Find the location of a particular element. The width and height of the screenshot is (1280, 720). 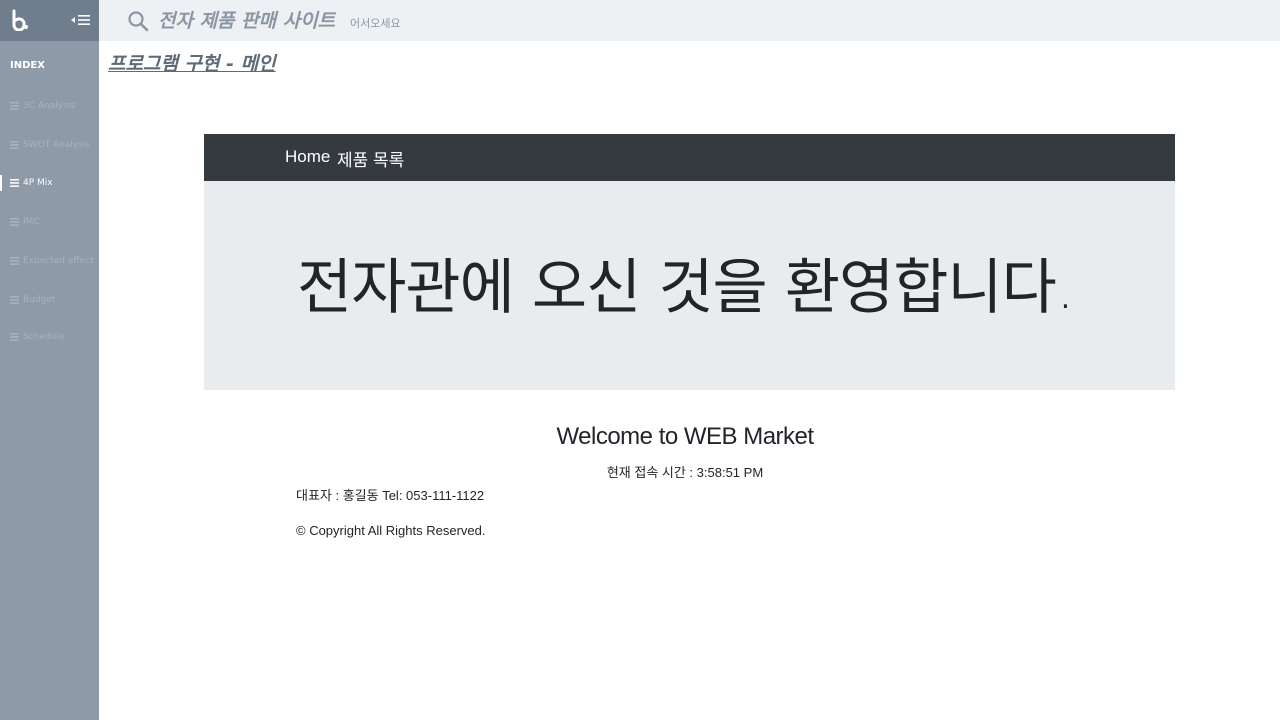

sidebar-item-label: Expected effect is located at coordinates (58, 261).